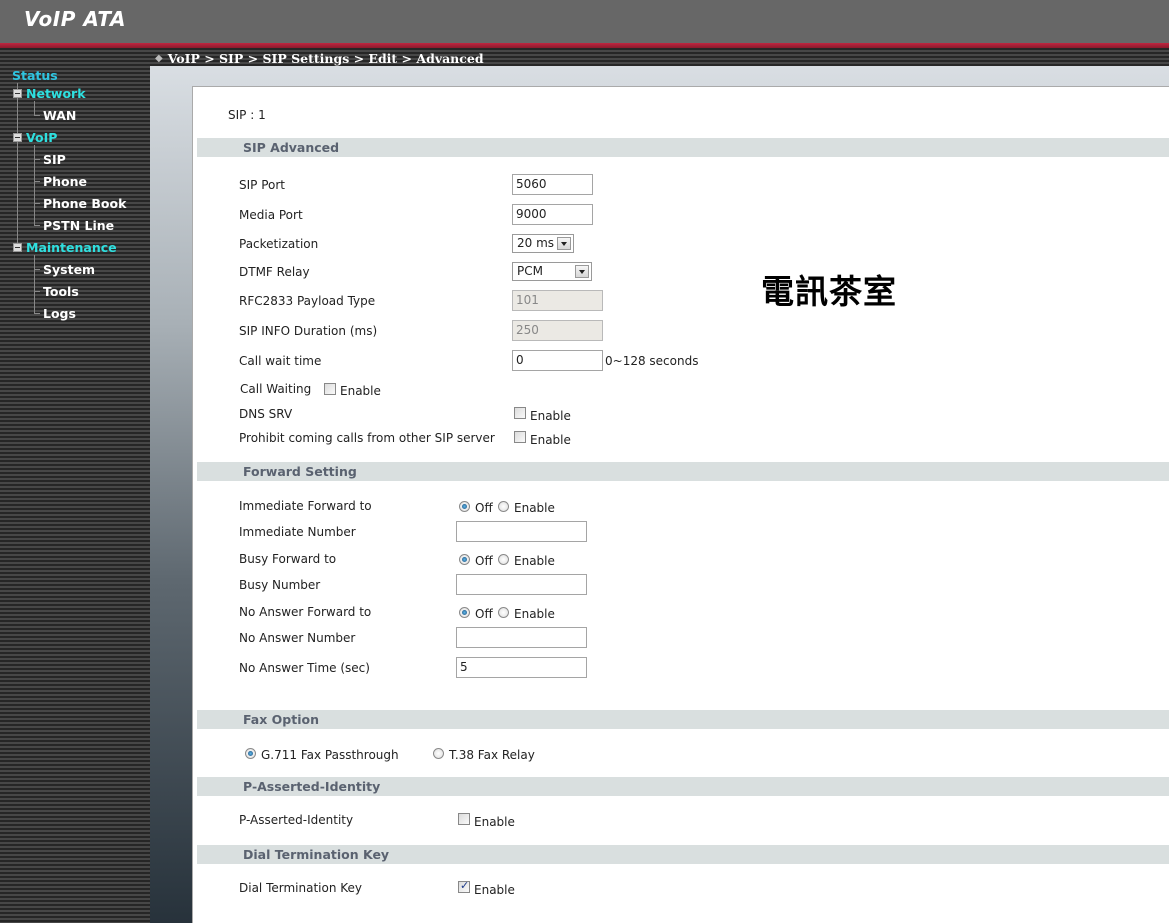 Image resolution: width=1169 pixels, height=923 pixels. I want to click on sidebar-item-pstn-line: PSTN Line, so click(78, 225).